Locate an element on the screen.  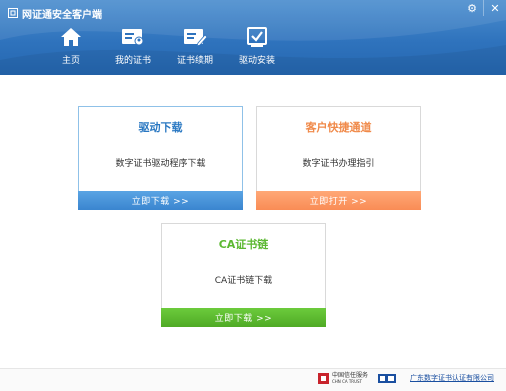
nav-item-driver-install: 驱动安装 is located at coordinates (257, 49).